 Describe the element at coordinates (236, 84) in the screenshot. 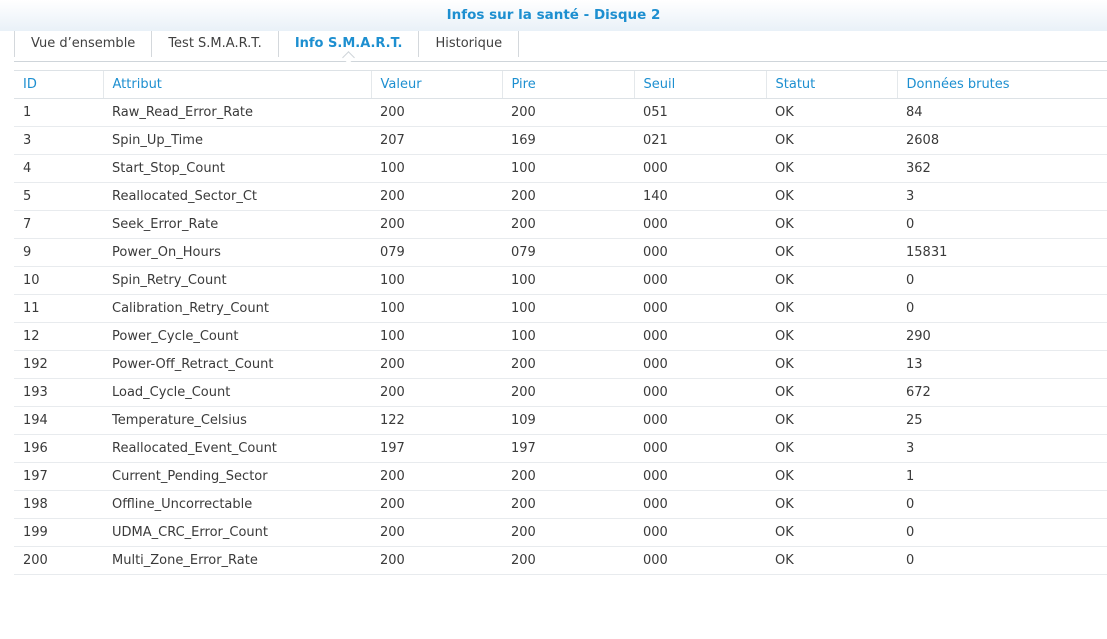

I see `column-header-attribute: Attribut` at that location.